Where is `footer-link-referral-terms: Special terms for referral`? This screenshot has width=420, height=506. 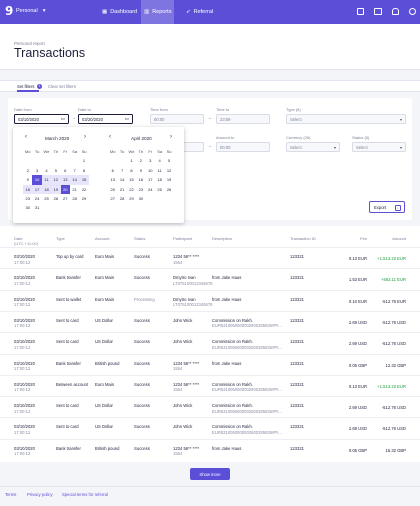 footer-link-referral-terms: Special terms for referral is located at coordinates (85, 494).